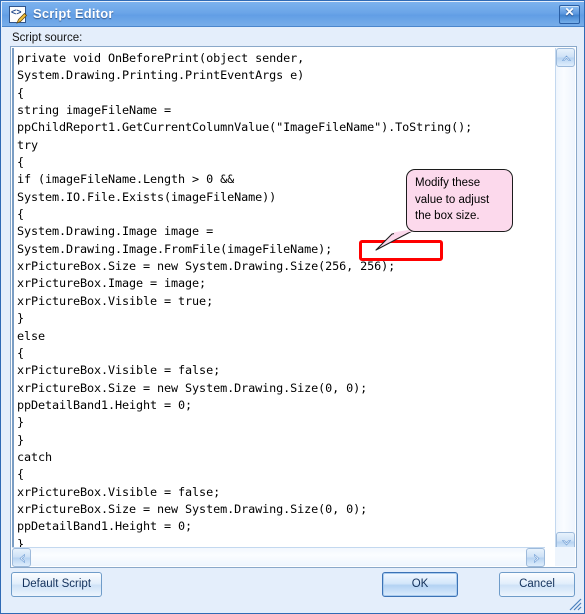 The height and width of the screenshot is (614, 585). I want to click on close-icon: ✕, so click(569, 12).